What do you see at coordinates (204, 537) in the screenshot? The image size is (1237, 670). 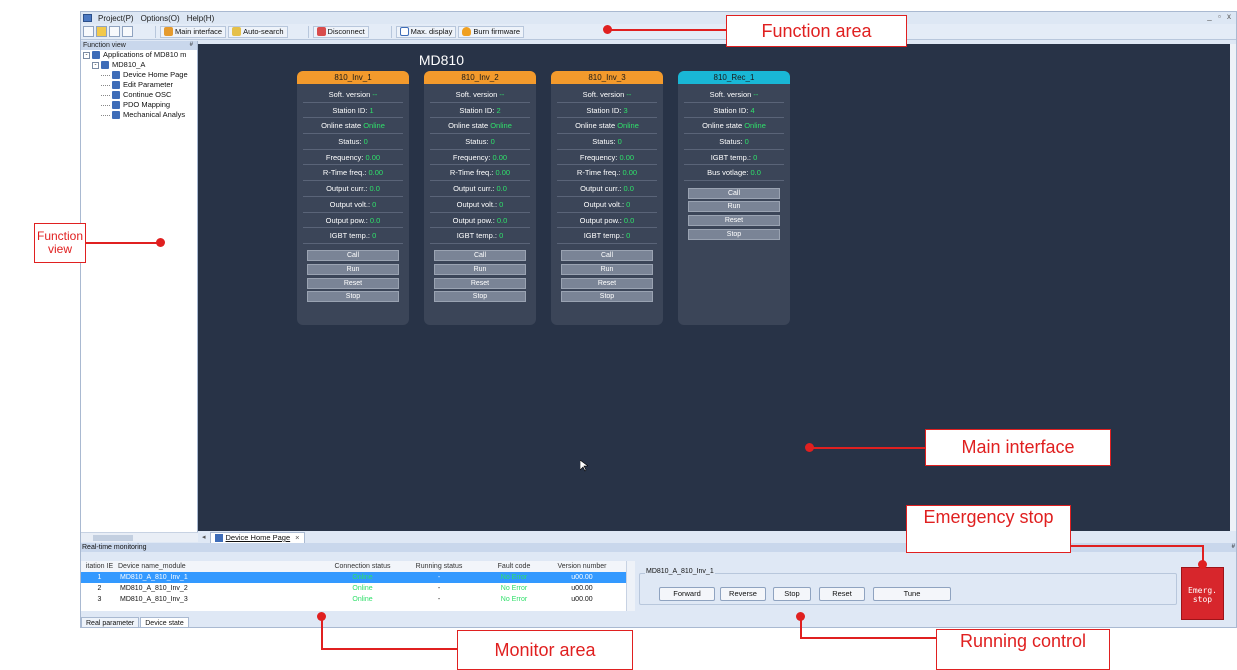 I see `tab-nav-left-icon: ◂` at bounding box center [204, 537].